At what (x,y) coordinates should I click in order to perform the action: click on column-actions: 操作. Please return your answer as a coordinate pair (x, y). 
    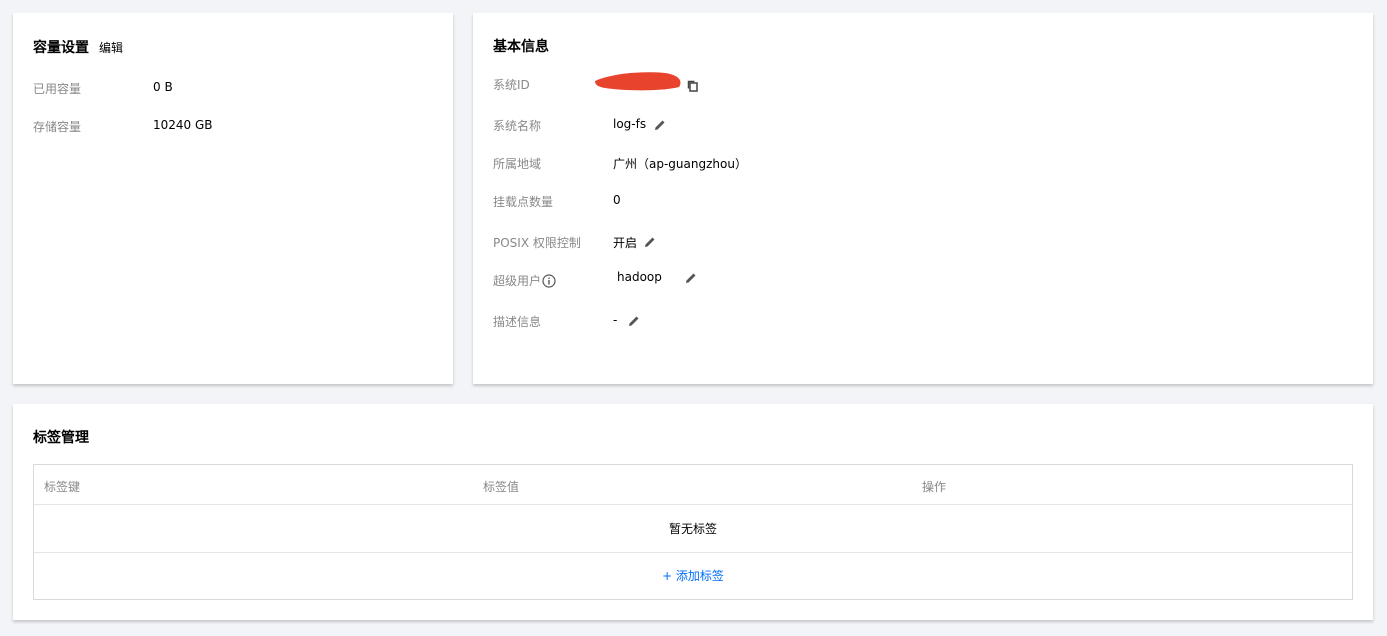
    Looking at the image, I should click on (934, 487).